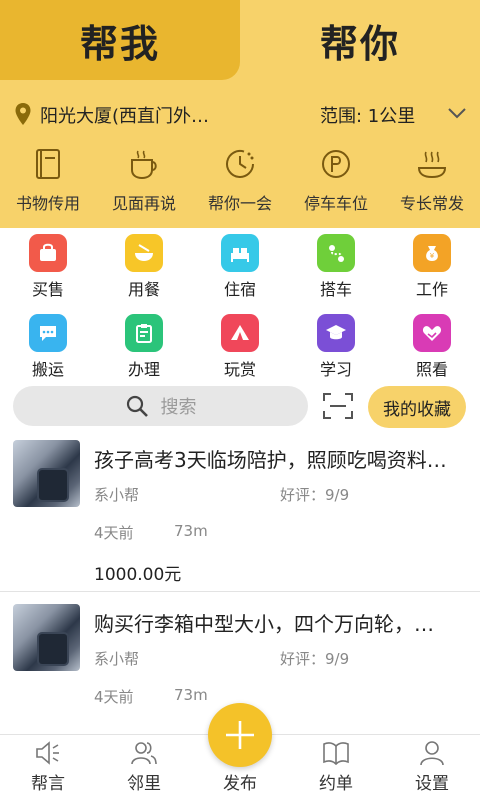  I want to click on tab-help-me-label: 帮我, so click(119, 43).